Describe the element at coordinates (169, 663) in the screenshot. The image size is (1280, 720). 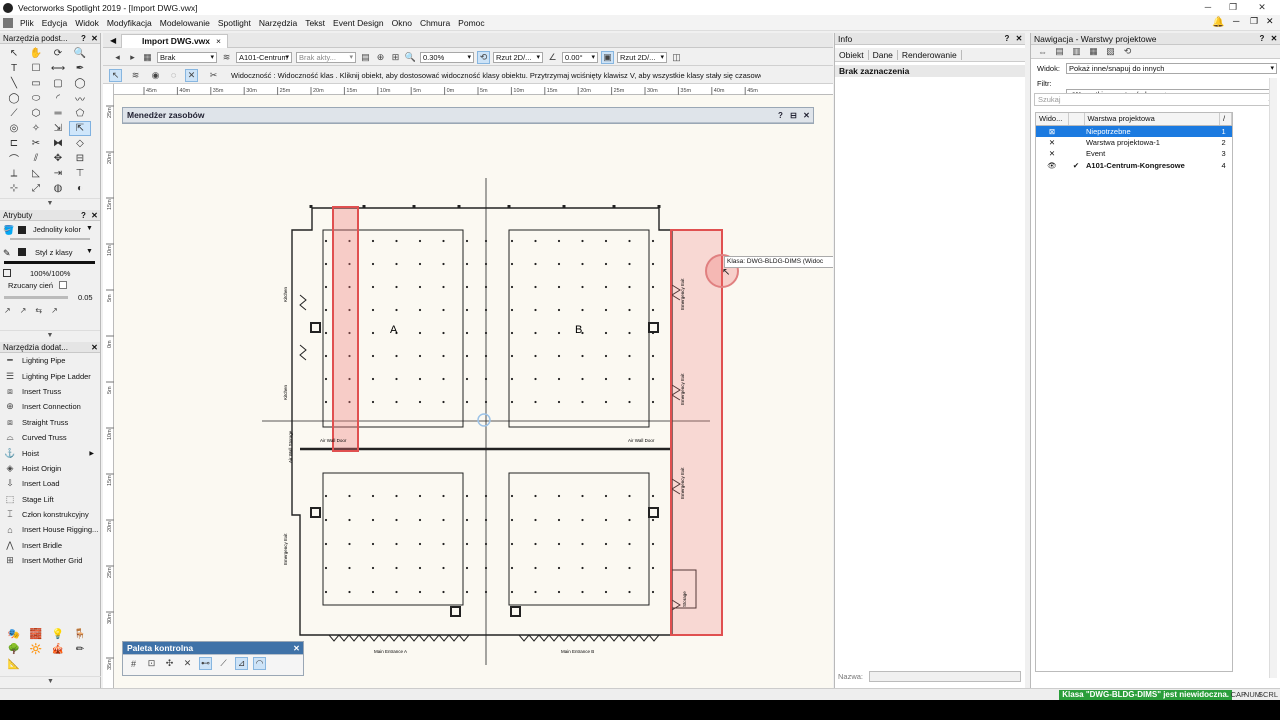
I see `snap-angle-icon: ✣` at that location.